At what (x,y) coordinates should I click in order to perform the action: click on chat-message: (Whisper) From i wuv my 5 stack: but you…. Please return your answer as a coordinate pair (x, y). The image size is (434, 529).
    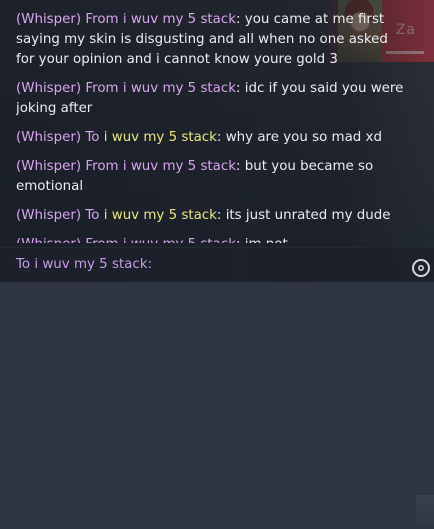
    Looking at the image, I should click on (212, 177).